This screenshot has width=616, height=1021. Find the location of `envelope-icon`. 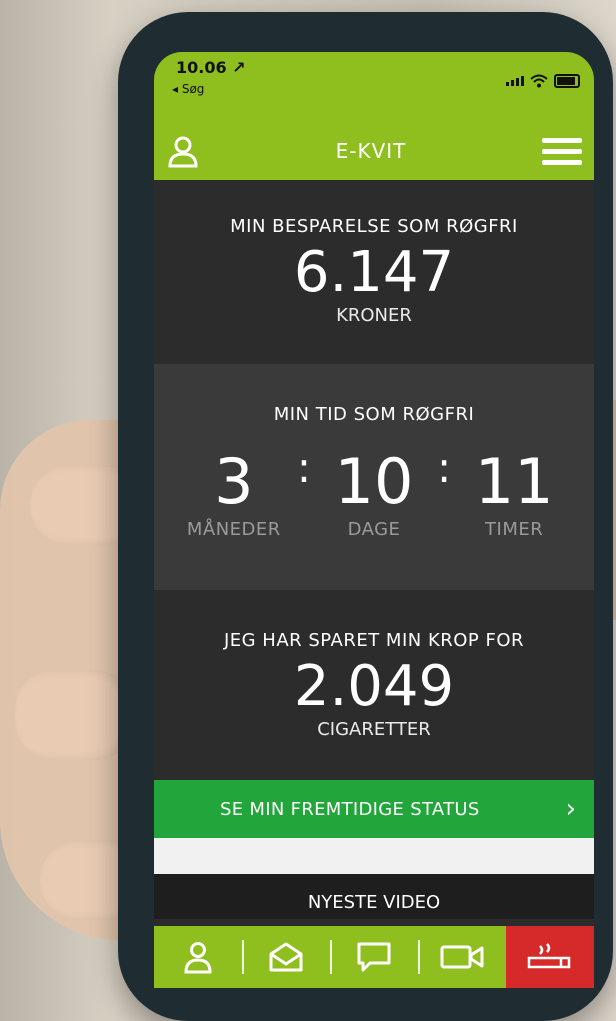

envelope-icon is located at coordinates (286, 957).